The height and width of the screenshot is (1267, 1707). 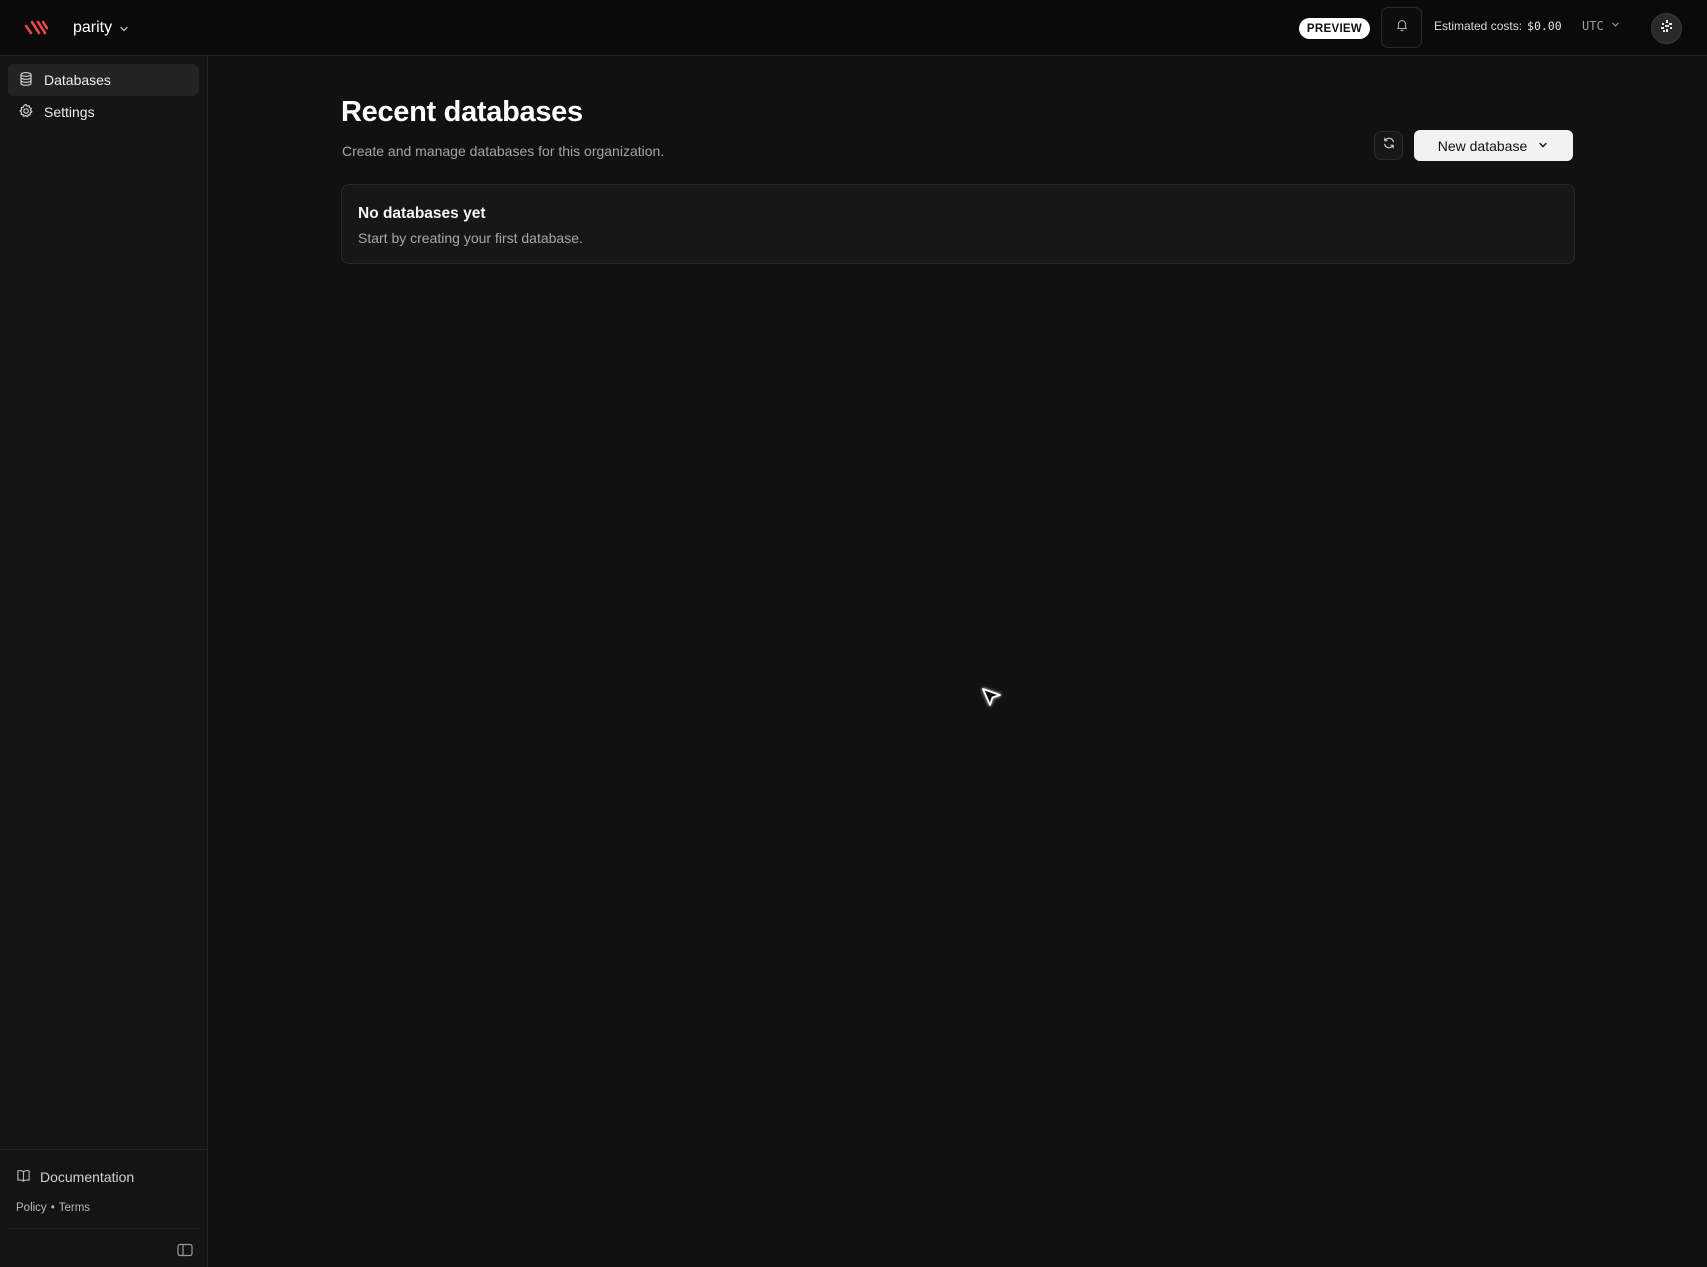 I want to click on refresh-icon, so click(x=1389, y=145).